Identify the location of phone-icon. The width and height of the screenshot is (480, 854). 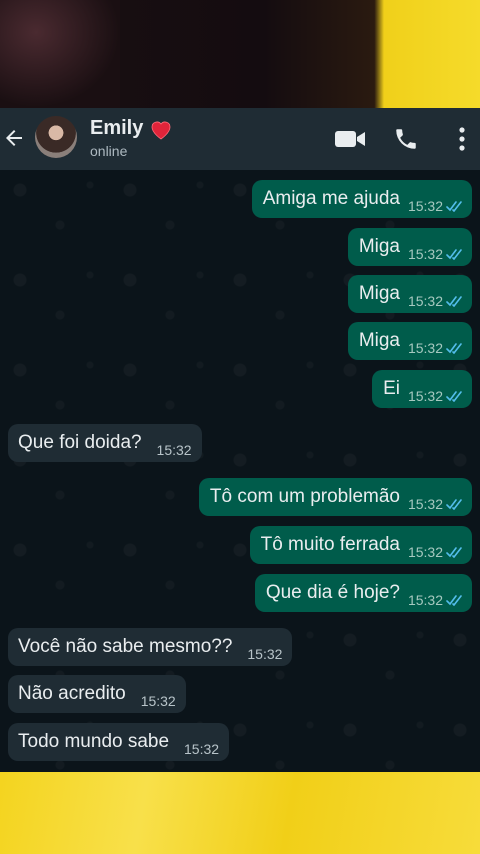
(406, 139).